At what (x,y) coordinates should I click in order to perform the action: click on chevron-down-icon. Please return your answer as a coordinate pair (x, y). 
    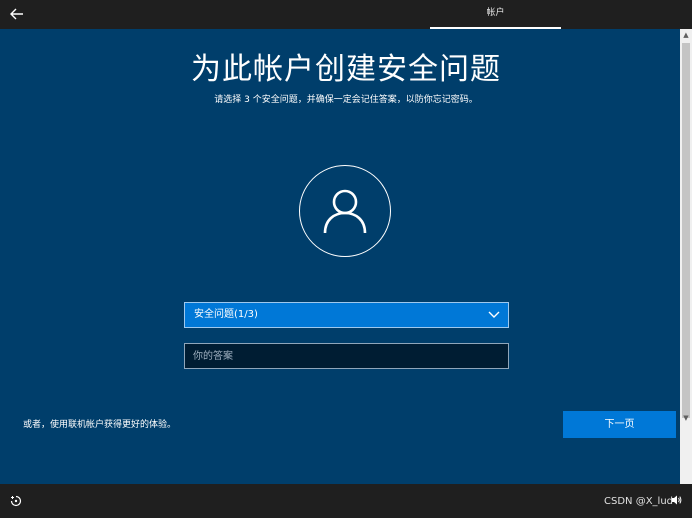
    Looking at the image, I should click on (494, 314).